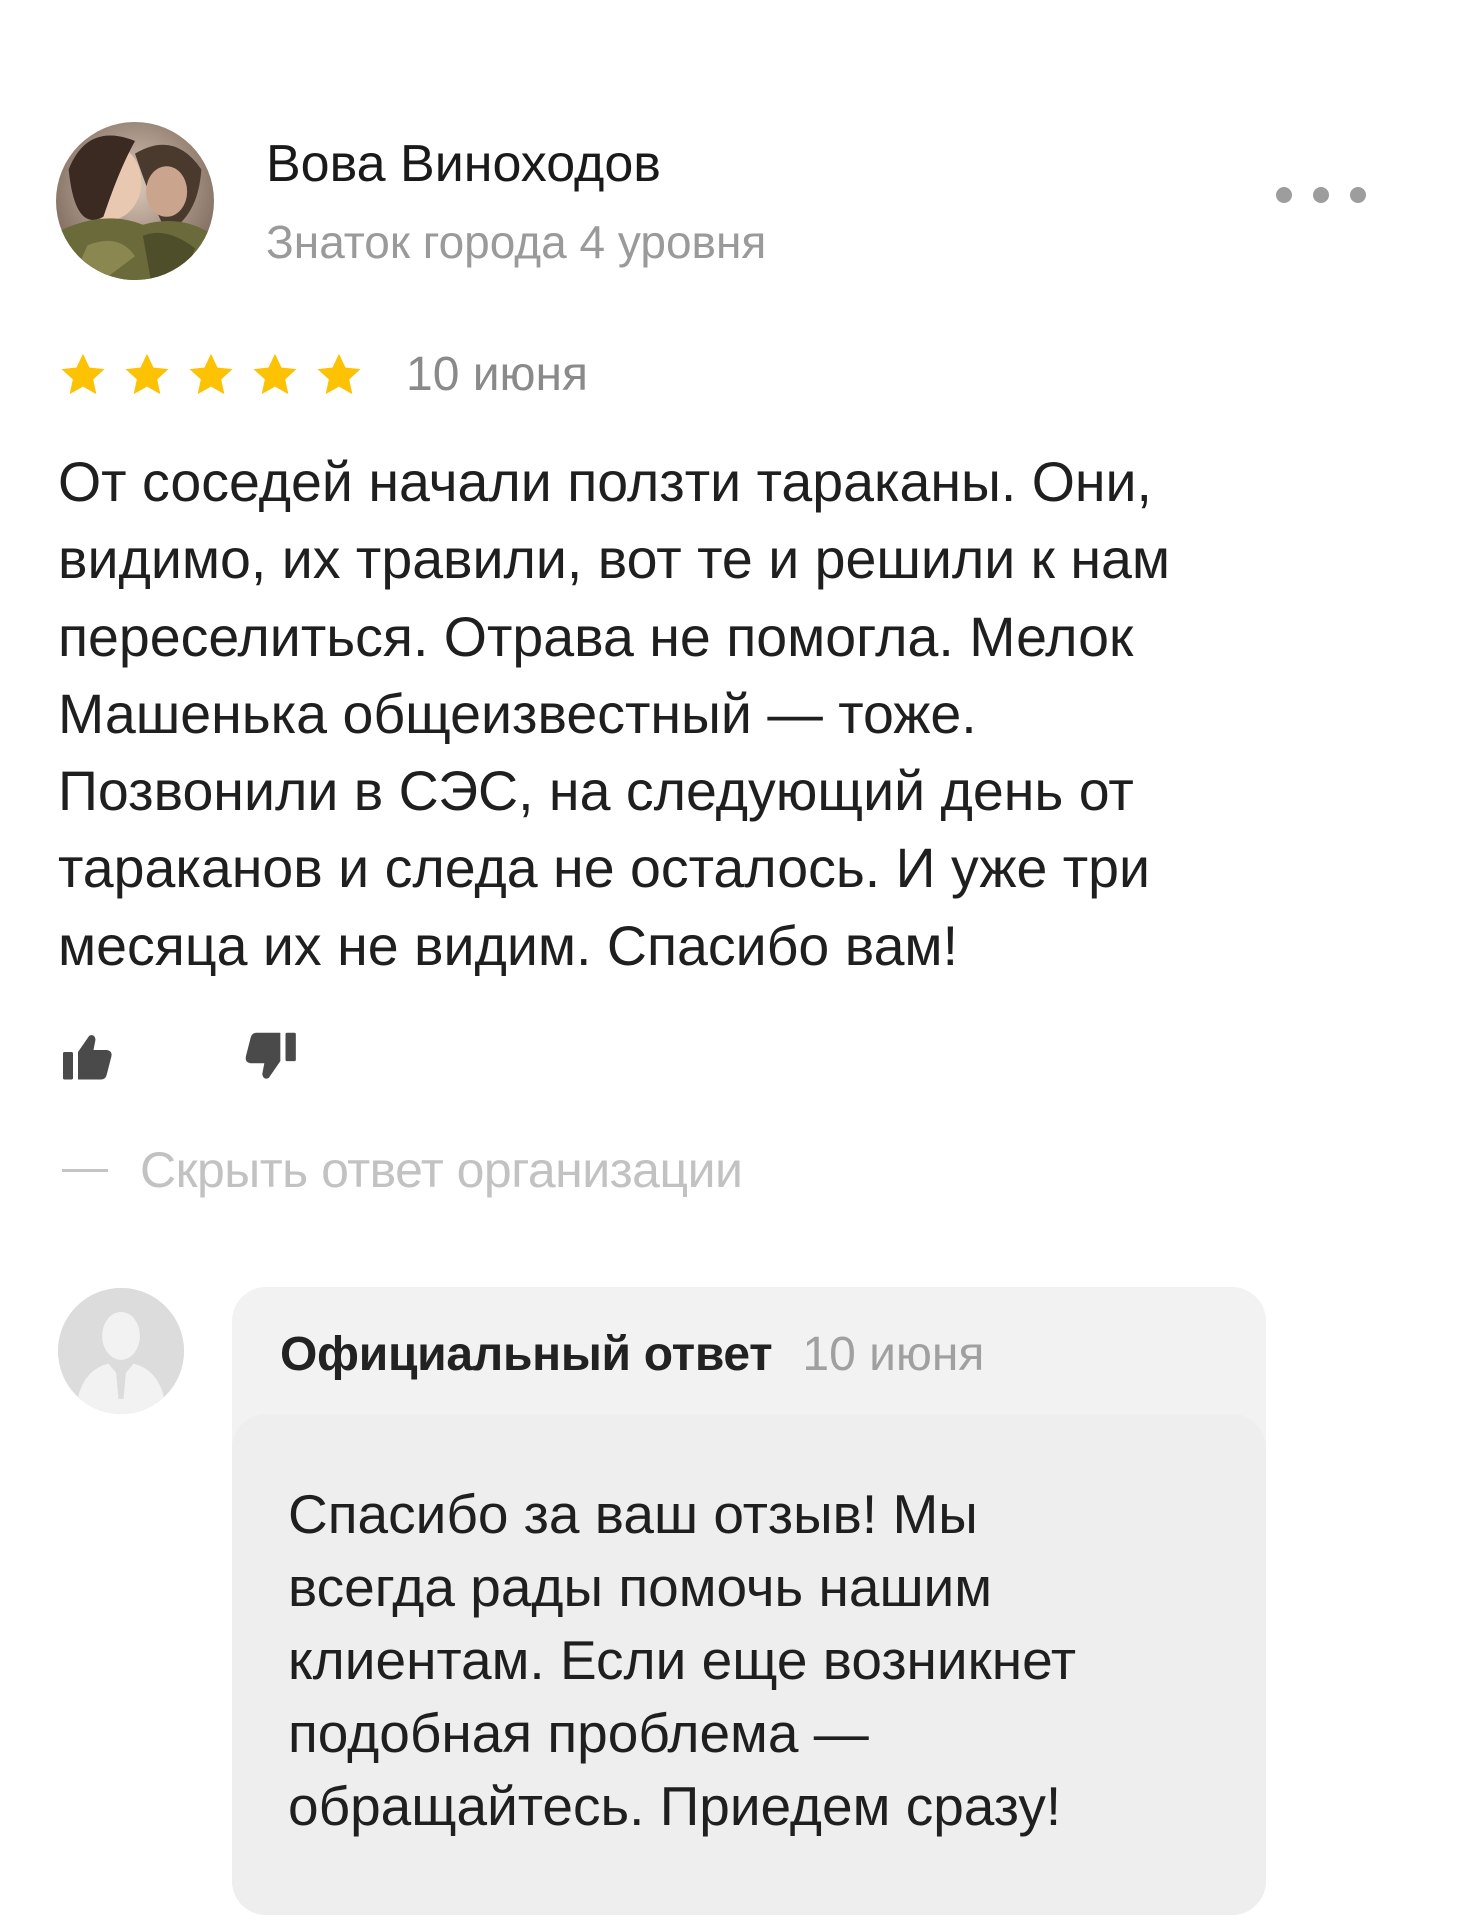  I want to click on review-text-line: Позвонили в СЭС, на следующий день от, so click(596, 791).